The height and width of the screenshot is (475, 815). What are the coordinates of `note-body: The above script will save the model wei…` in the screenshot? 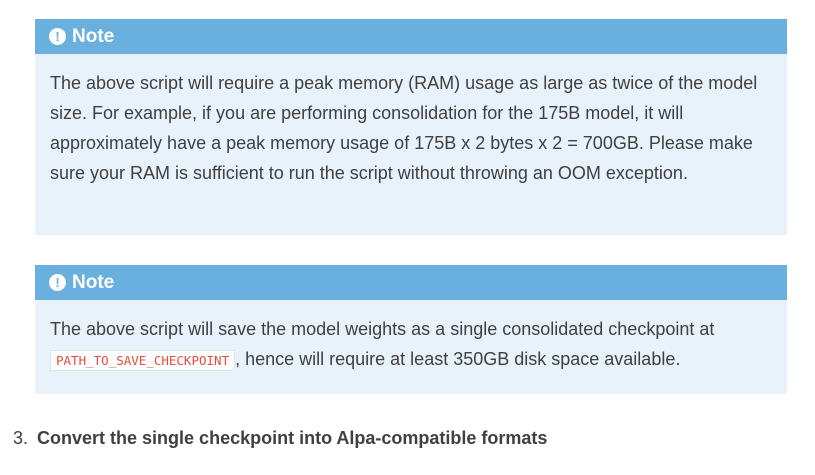 It's located at (411, 338).